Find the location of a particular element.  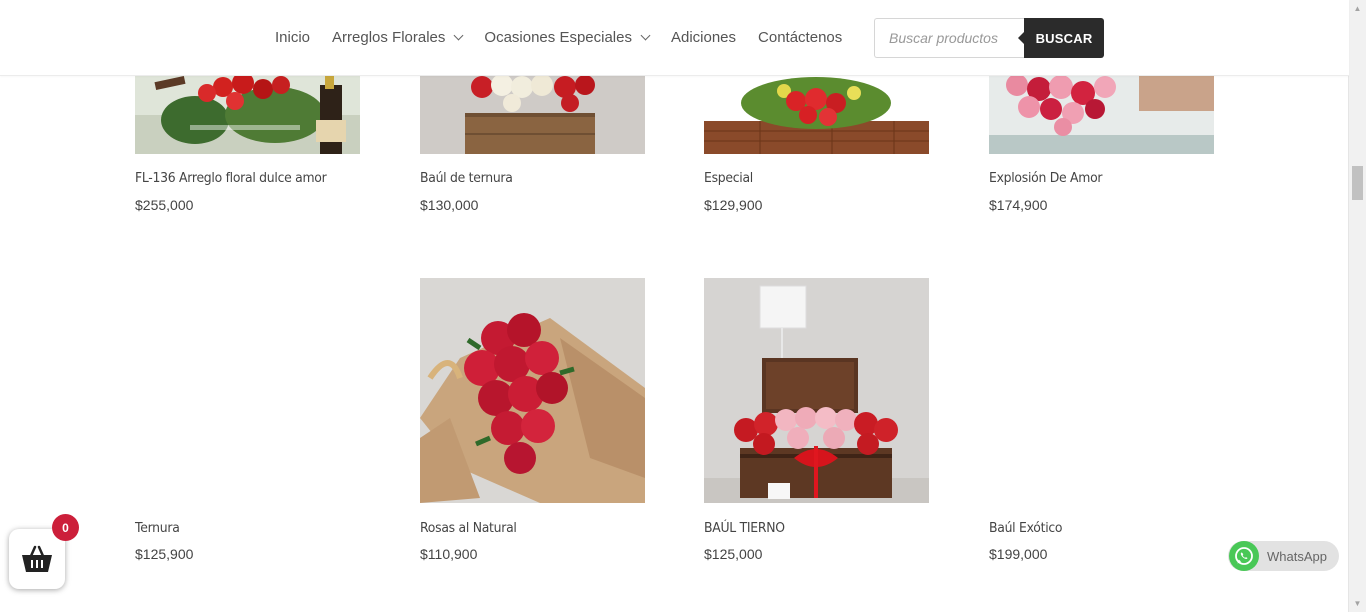

nav-item-ocasiones-especiales: Ocasiones Especiales is located at coordinates (567, 37).